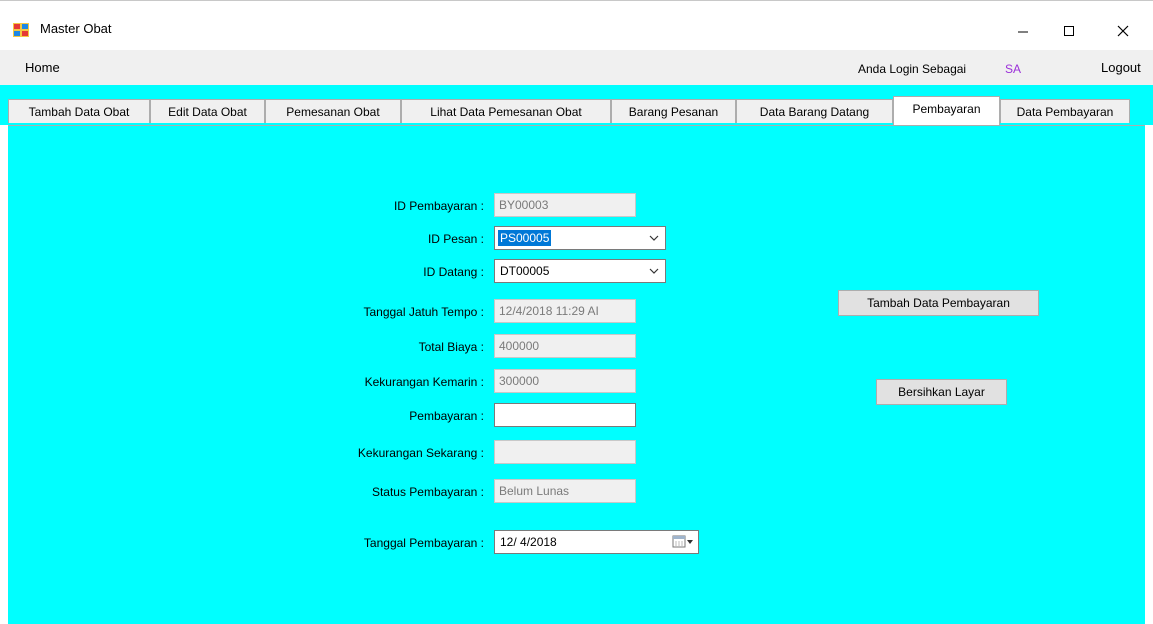 This screenshot has width=1153, height=624. Describe the element at coordinates (576, 25) in the screenshot. I see `title-bar: Master Obat` at that location.